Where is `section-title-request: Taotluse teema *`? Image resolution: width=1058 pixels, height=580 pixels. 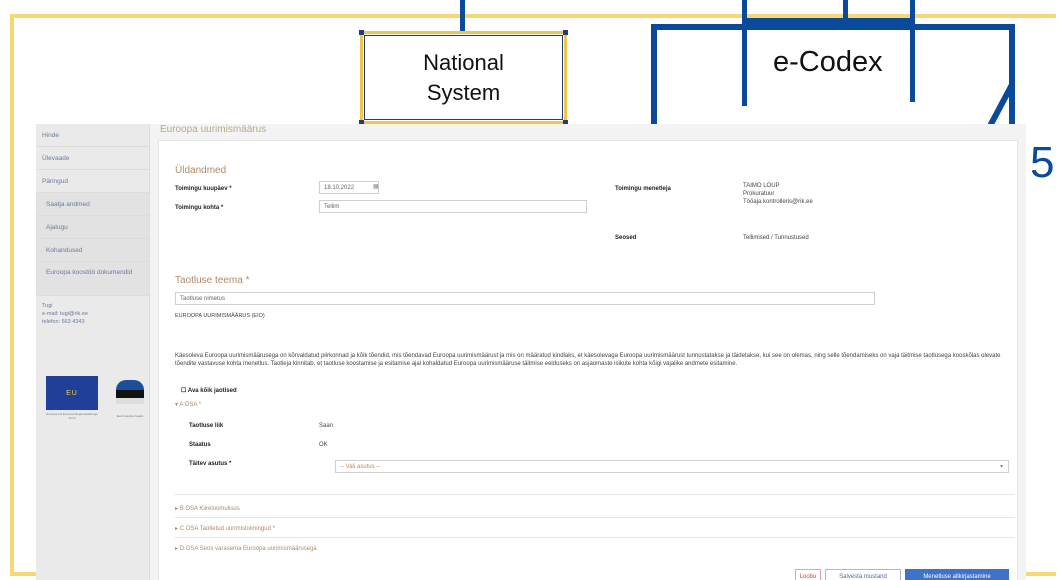
section-title-request: Taotluse teema * is located at coordinates (212, 280).